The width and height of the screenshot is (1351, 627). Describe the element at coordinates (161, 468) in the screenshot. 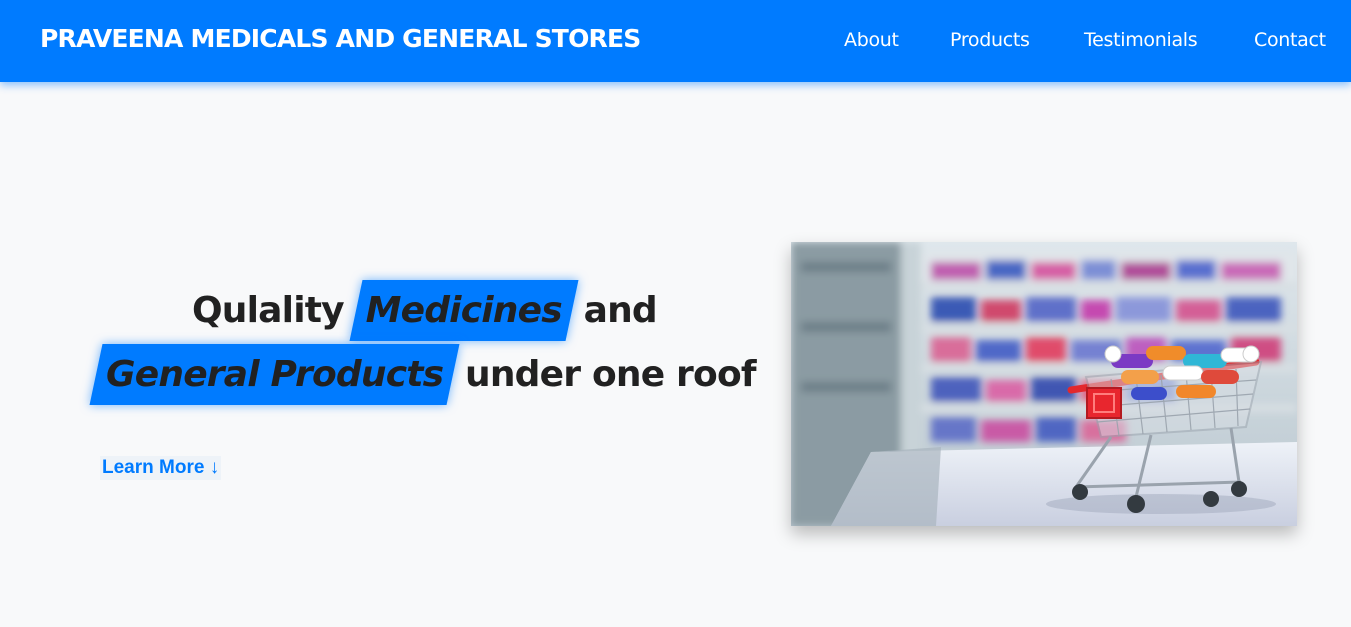

I see `learn-more-link: Learn More ↓` at that location.